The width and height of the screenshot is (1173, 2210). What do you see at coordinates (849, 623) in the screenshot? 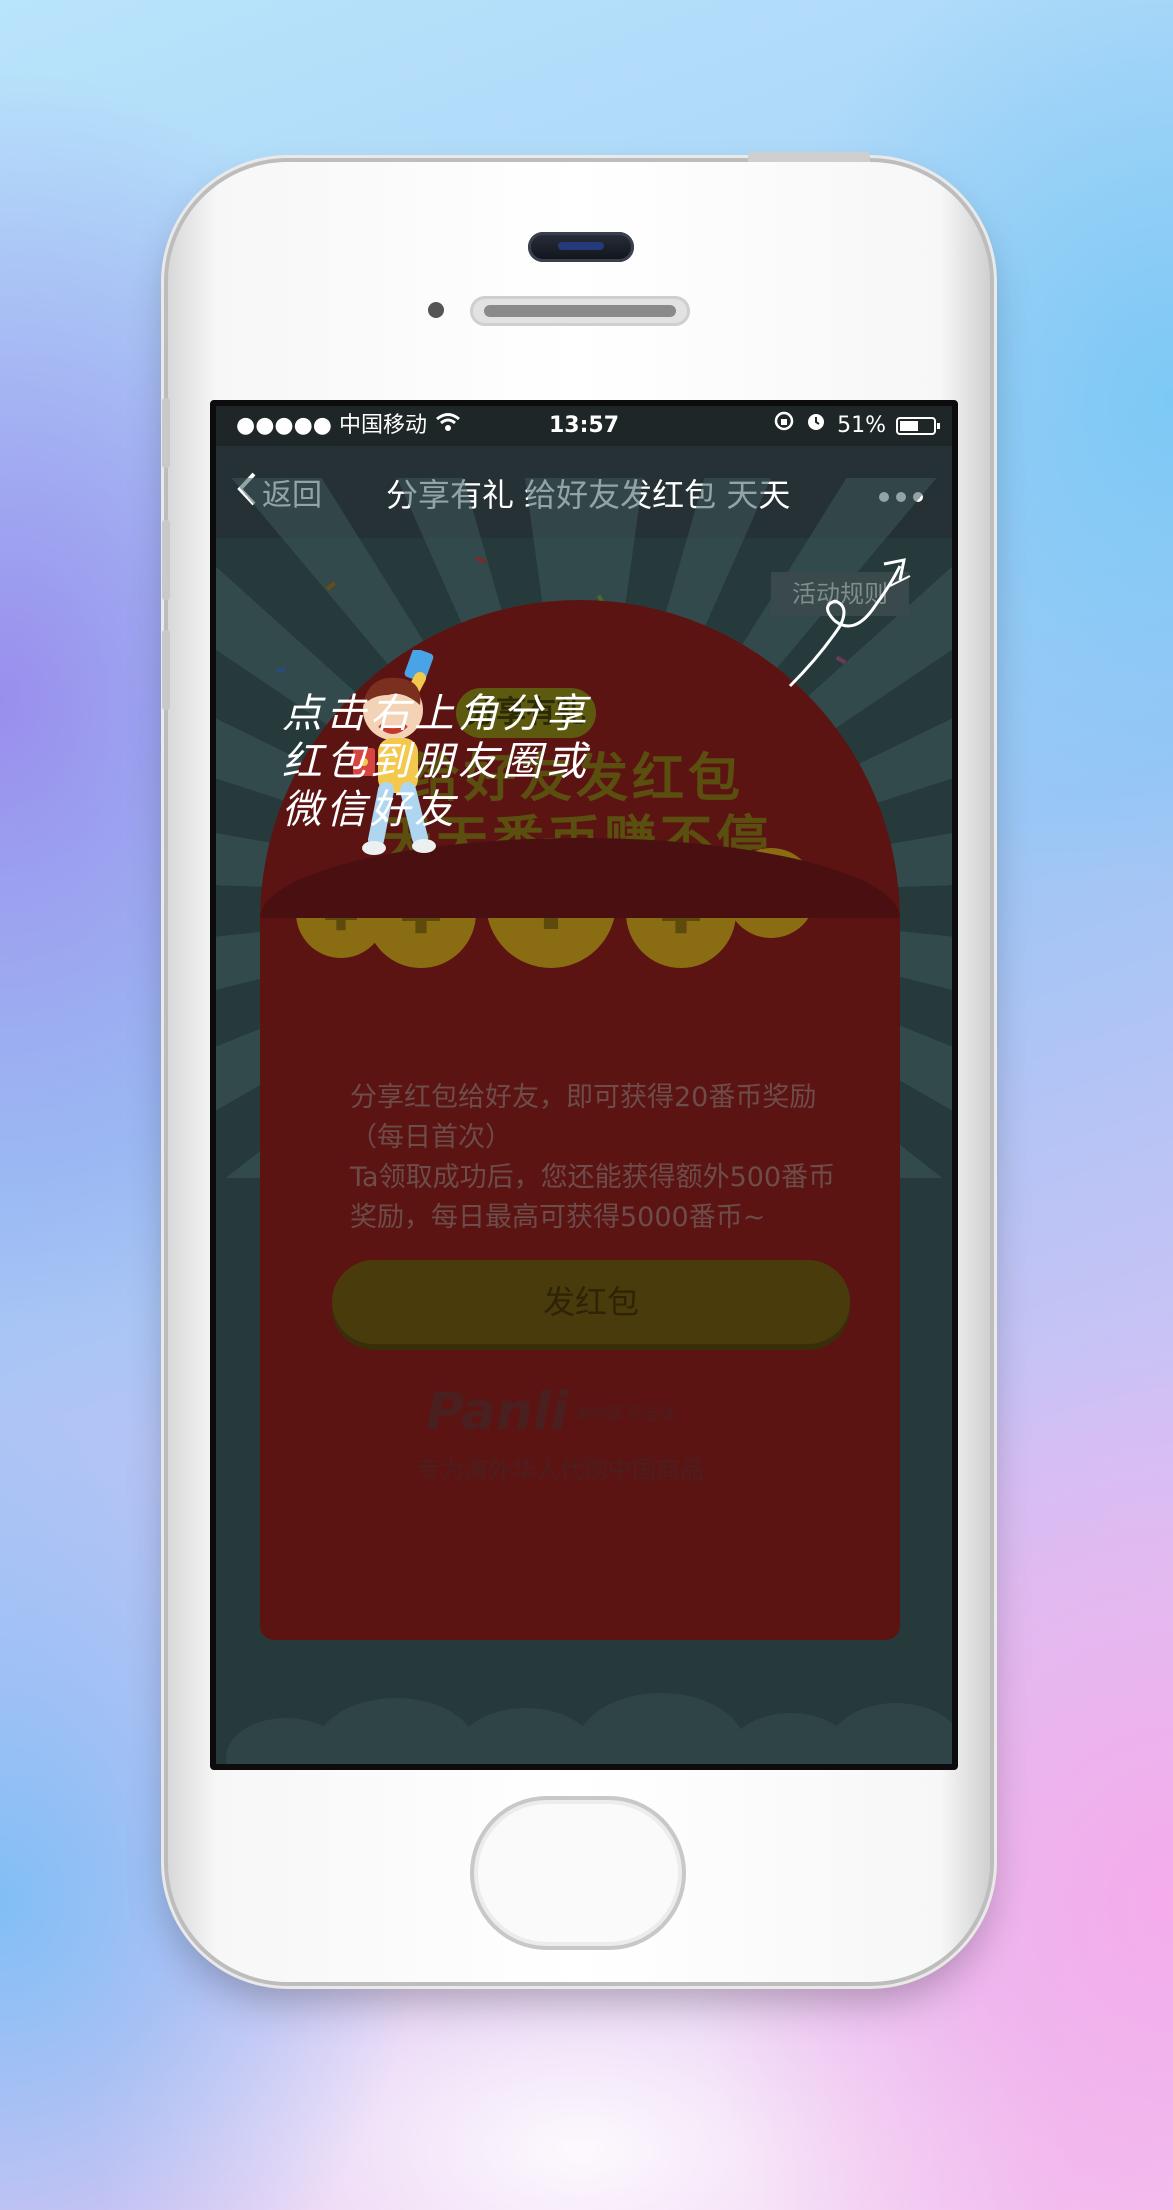
I see `pointer-arrow-icon` at bounding box center [849, 623].